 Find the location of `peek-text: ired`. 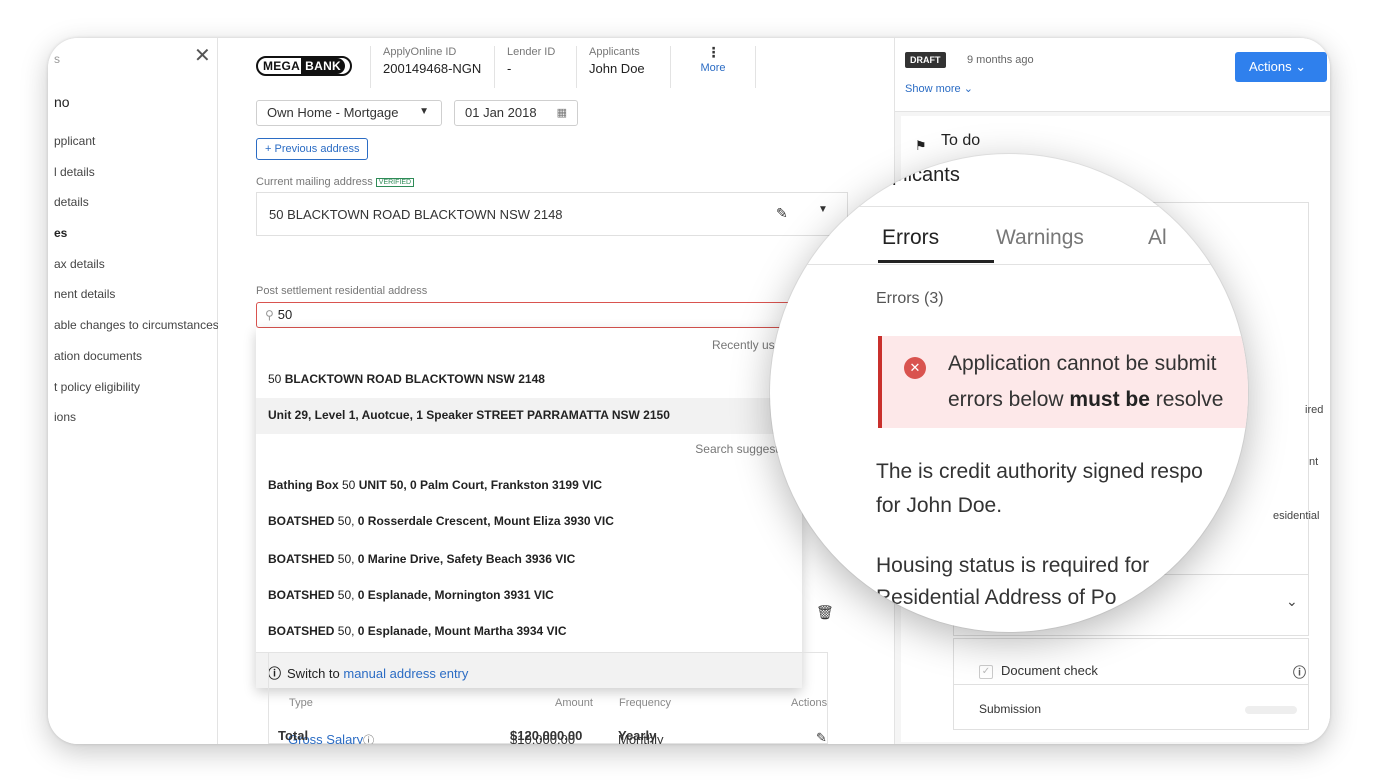

peek-text: ired is located at coordinates (1314, 410).